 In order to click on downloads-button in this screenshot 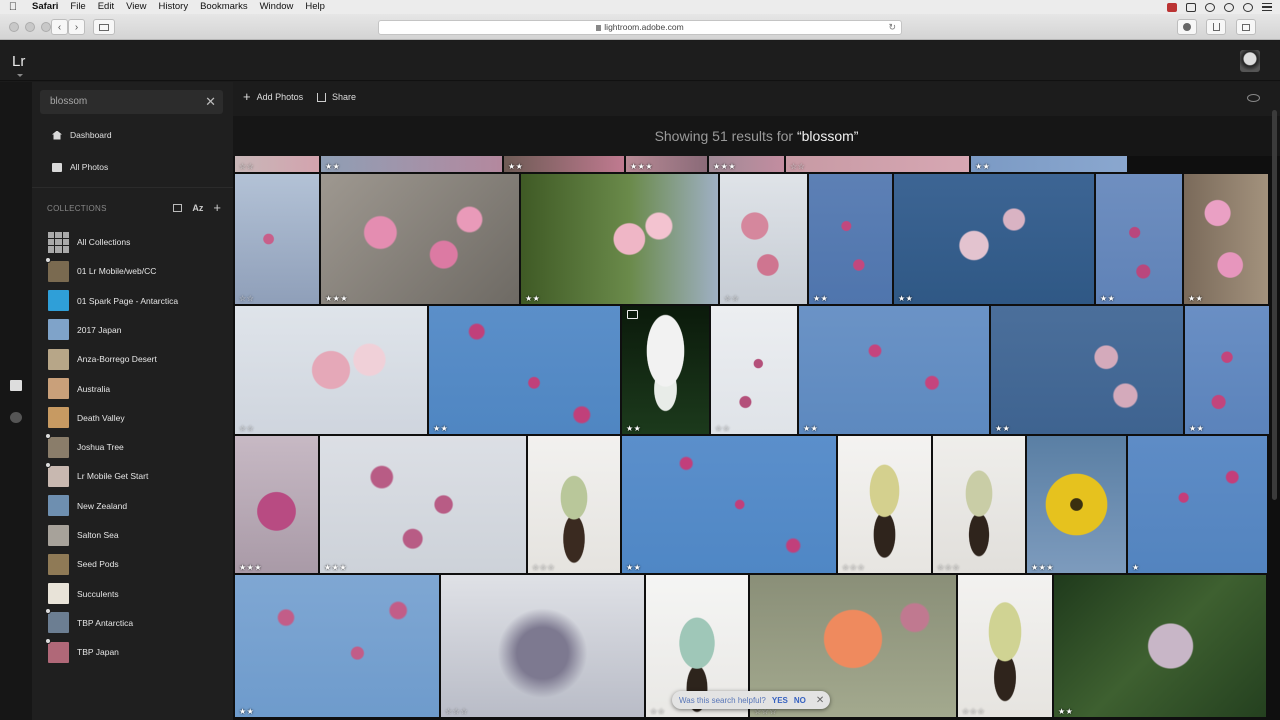, I will do `click(1187, 27)`.